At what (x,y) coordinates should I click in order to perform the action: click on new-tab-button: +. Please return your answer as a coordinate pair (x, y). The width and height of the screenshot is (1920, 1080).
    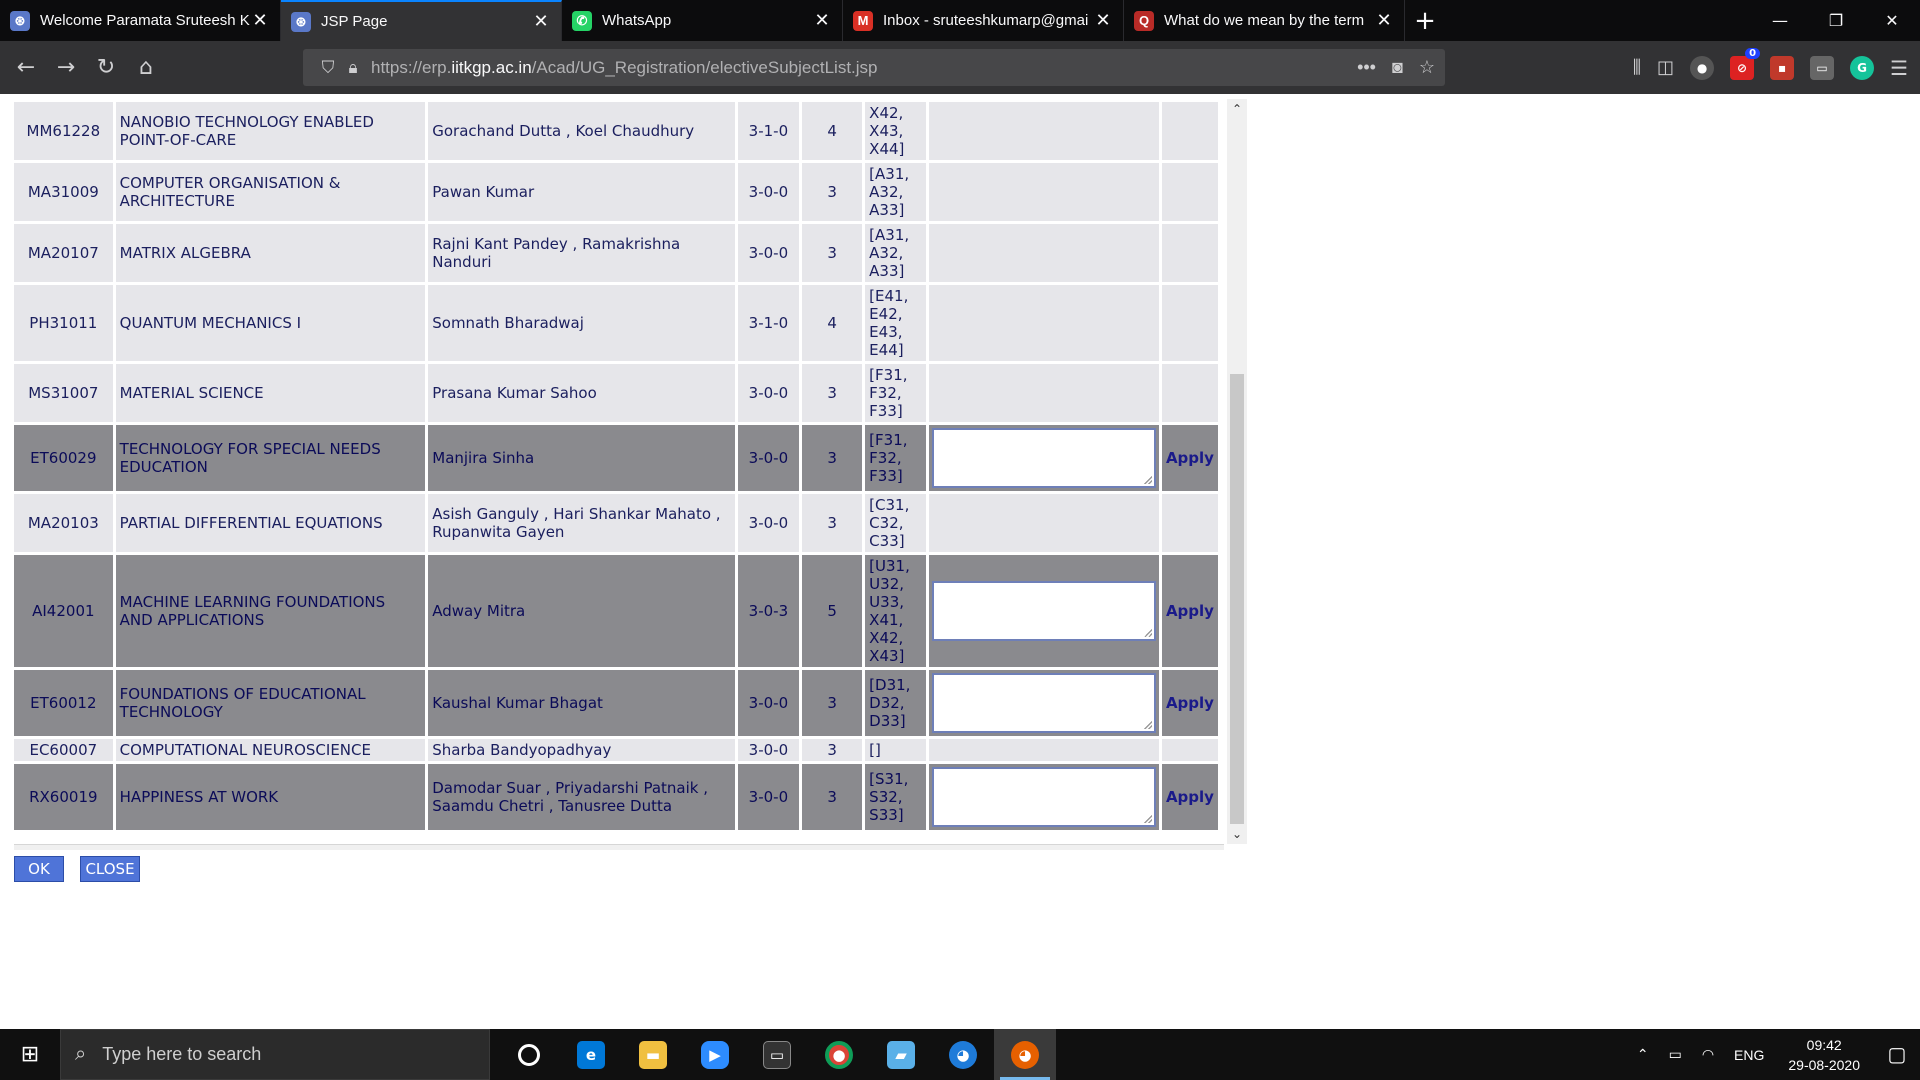
    Looking at the image, I should click on (1425, 20).